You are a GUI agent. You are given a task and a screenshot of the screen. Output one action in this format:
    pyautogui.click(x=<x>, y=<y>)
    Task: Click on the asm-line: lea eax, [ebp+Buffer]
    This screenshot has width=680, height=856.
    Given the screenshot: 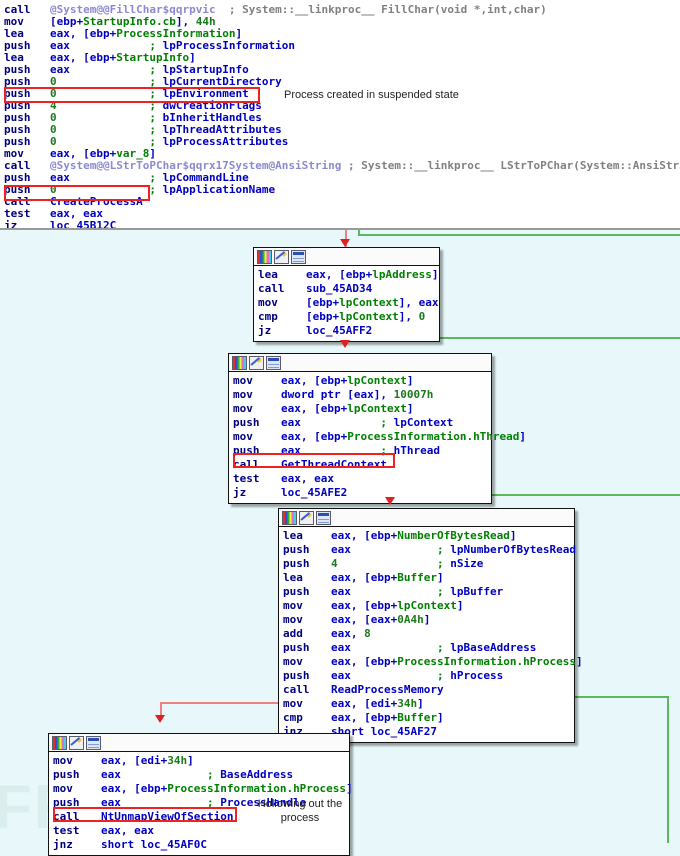 What is the action you would take?
    pyautogui.click(x=426, y=578)
    